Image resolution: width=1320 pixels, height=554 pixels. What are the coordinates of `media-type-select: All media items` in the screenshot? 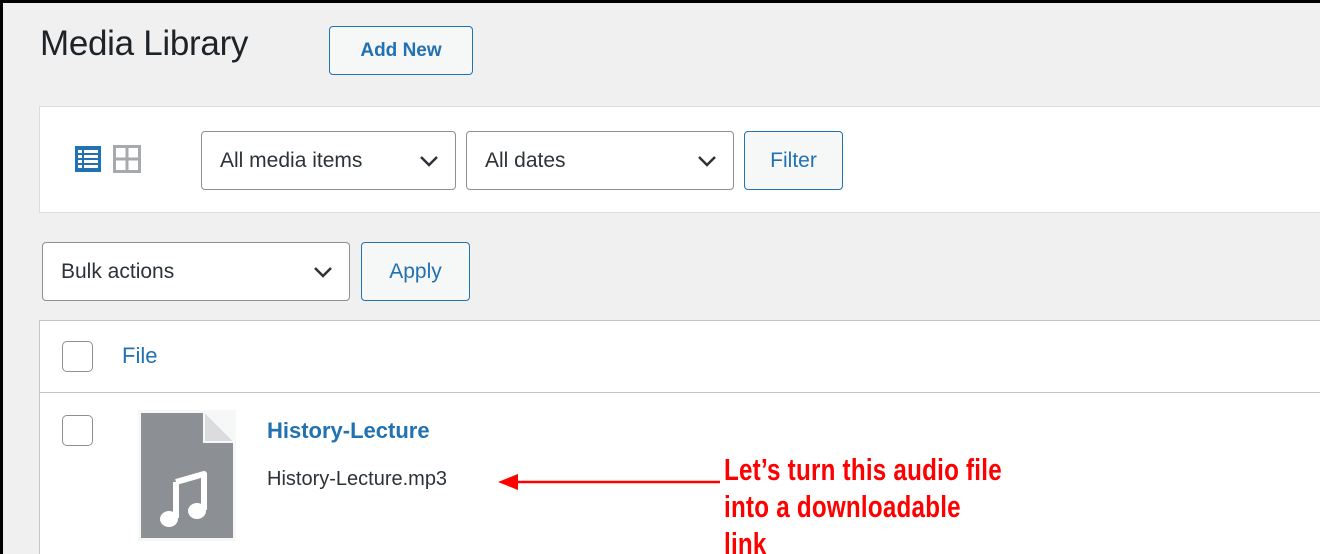 It's located at (328, 160).